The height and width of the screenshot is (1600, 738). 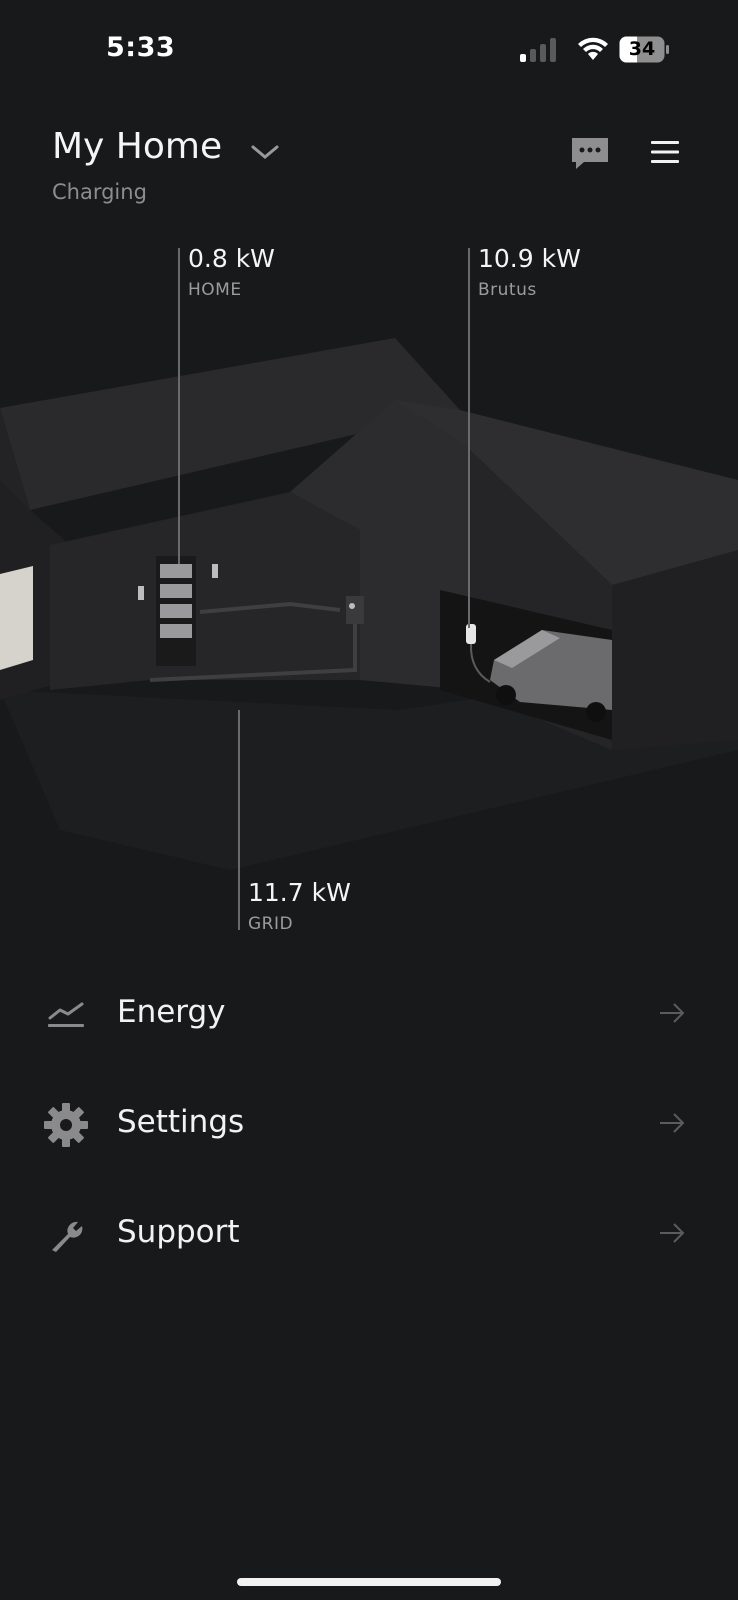 What do you see at coordinates (181, 1122) in the screenshot?
I see `menu-item-label: Settings` at bounding box center [181, 1122].